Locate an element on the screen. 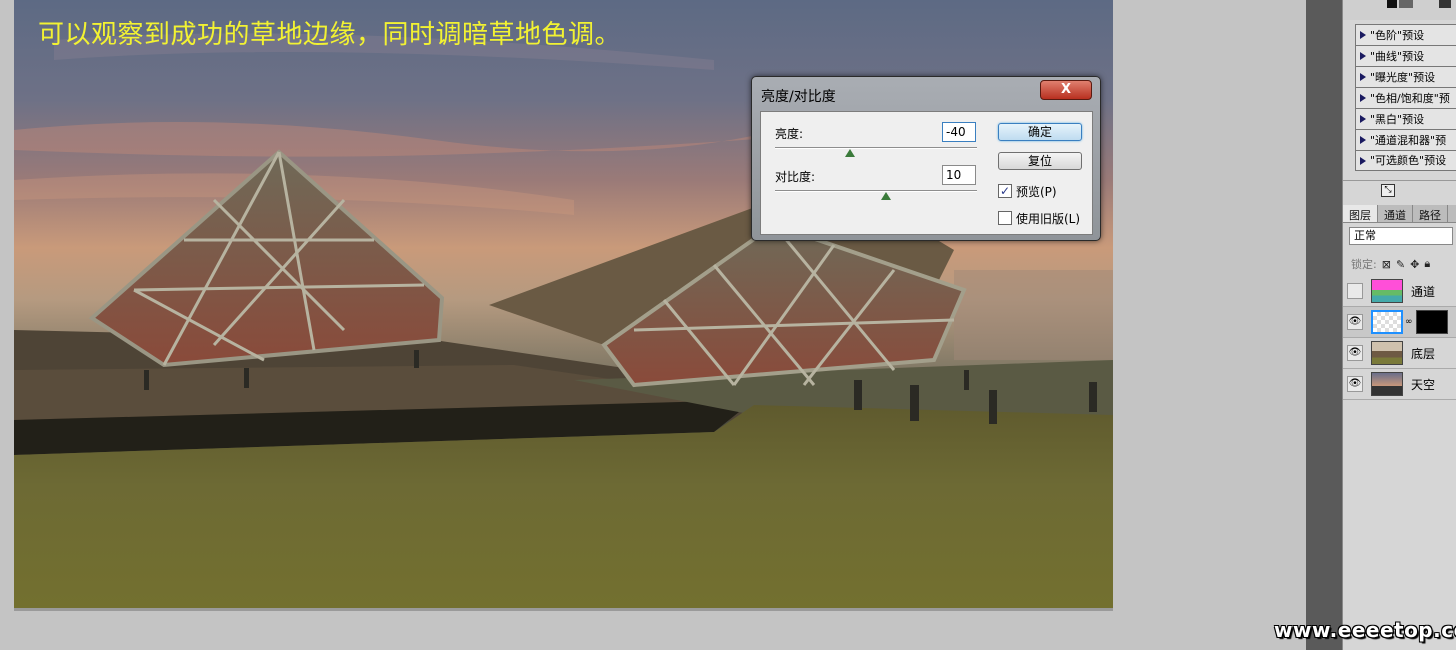  workspace-background is located at coordinates (1210, 325).